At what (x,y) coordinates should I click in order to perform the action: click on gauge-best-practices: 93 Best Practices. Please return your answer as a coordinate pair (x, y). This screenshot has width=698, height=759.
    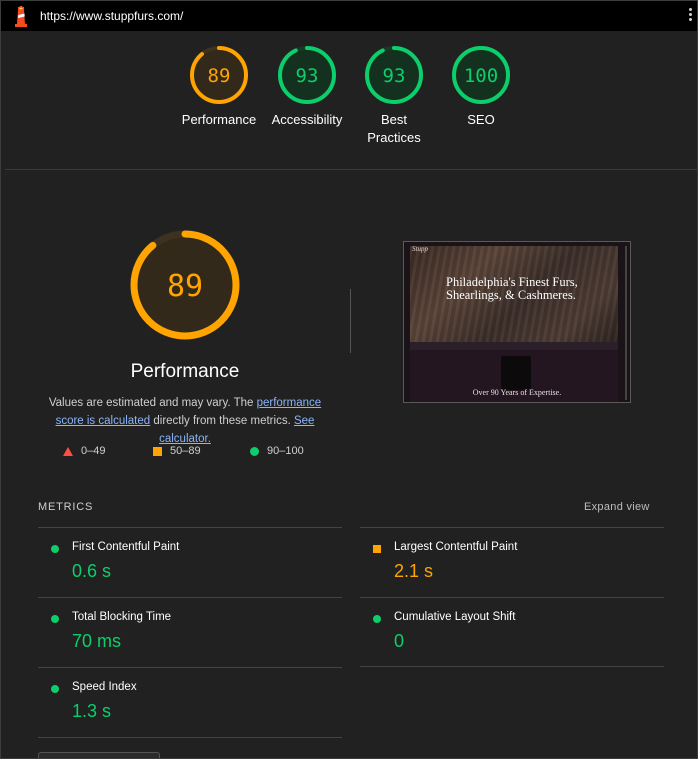
    Looking at the image, I should click on (394, 96).